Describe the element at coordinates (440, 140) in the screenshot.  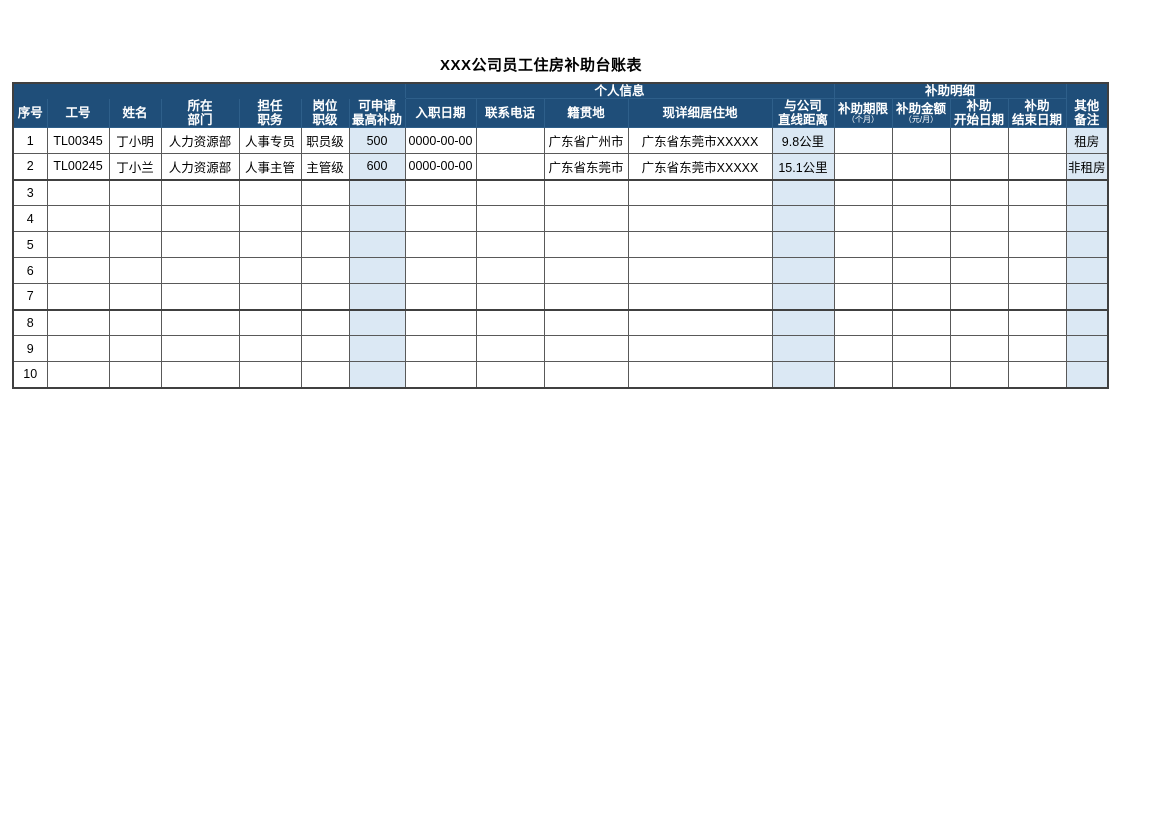
I see `cell-hire_date: 0000-00-00` at that location.